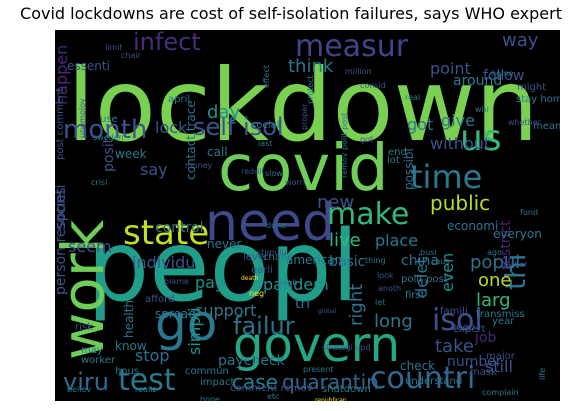  Describe the element at coordinates (428, 252) in the screenshot. I see `word-cloud-word: busi` at that location.